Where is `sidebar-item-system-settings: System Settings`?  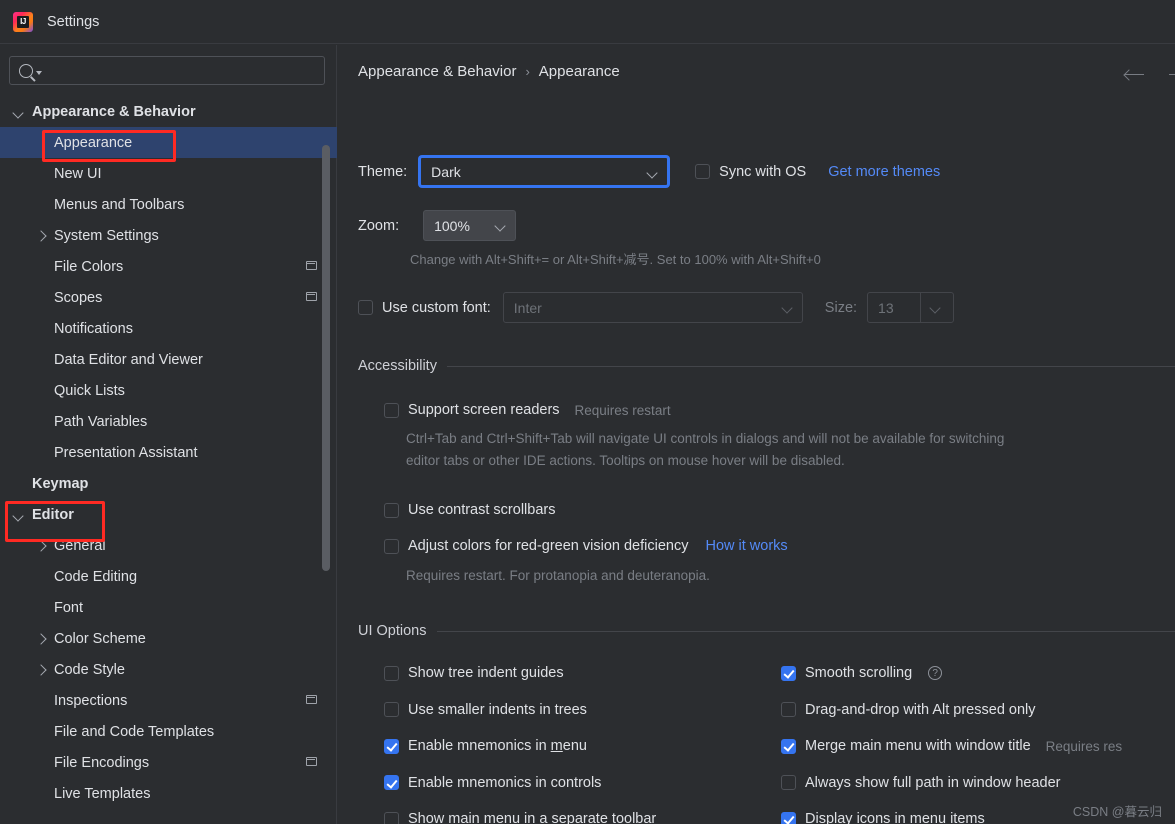 sidebar-item-system-settings: System Settings is located at coordinates (168, 235).